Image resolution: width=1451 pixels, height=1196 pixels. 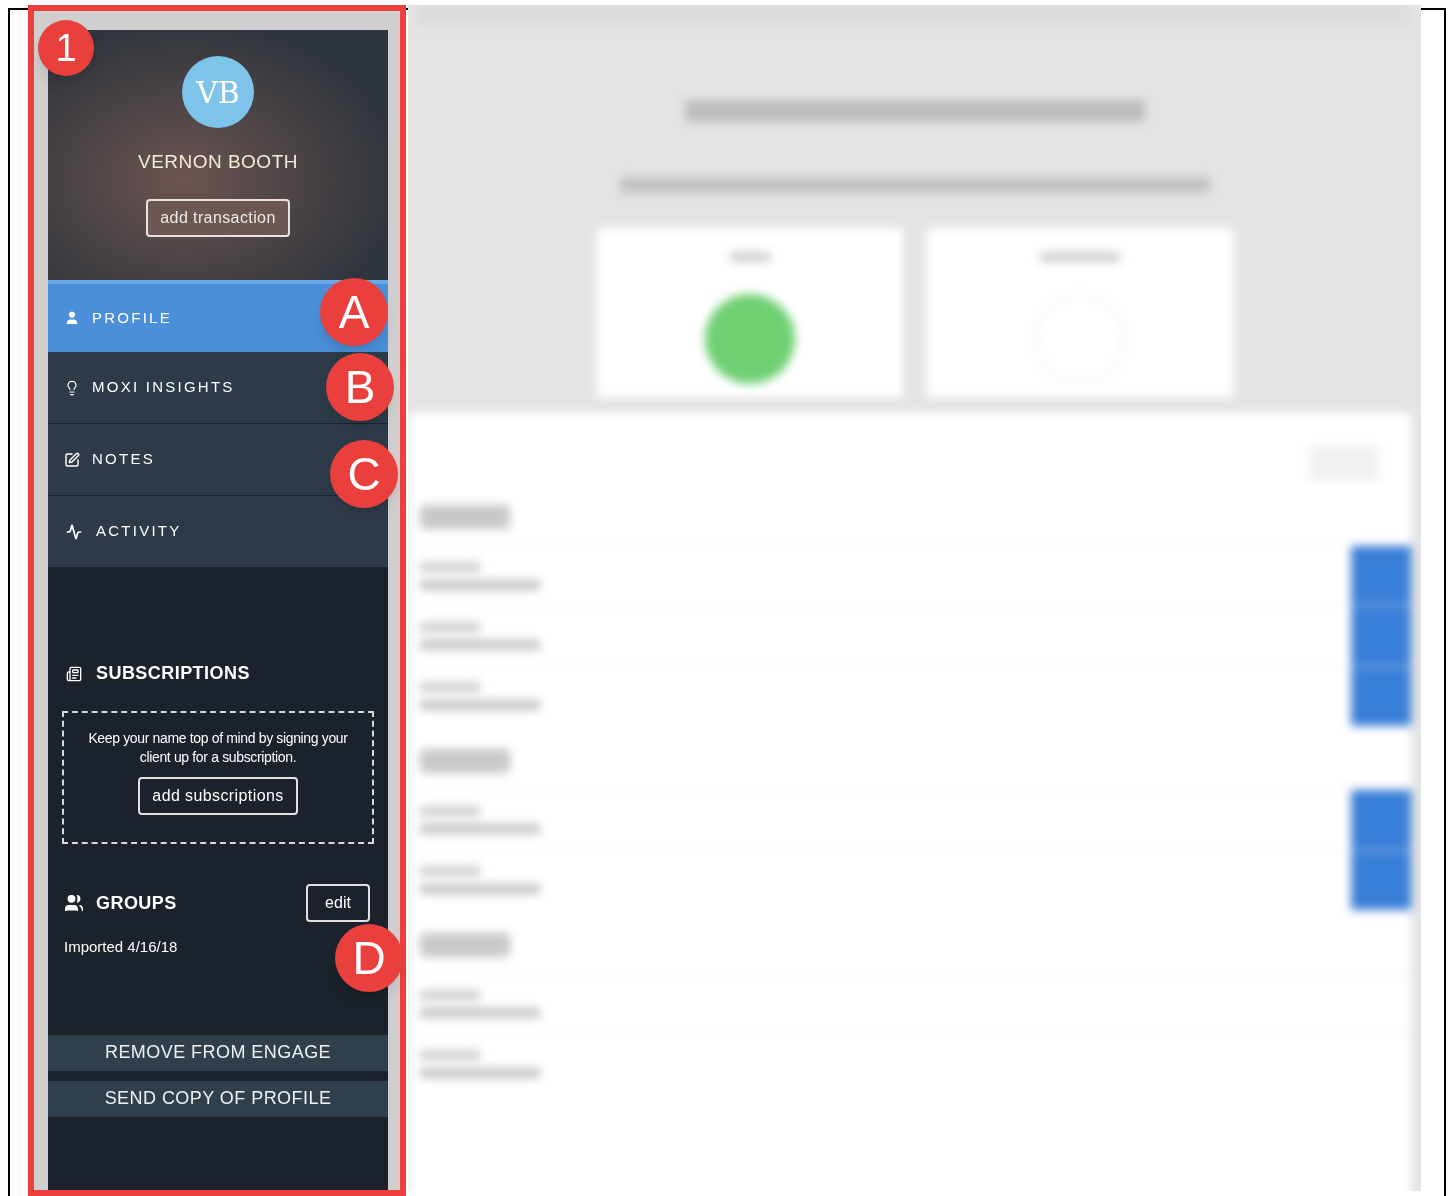 I want to click on contact-name: VERNON BOOTH, so click(x=218, y=162).